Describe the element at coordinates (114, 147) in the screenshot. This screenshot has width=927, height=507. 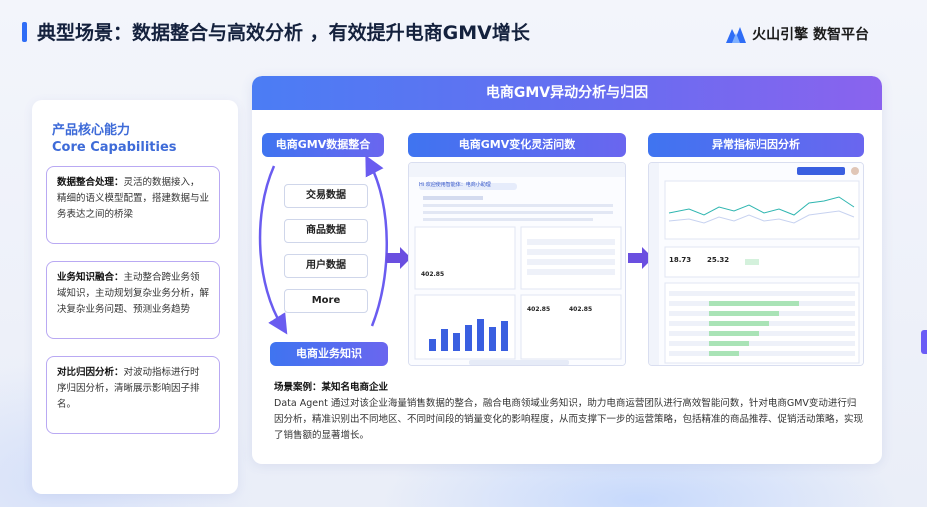
I see `capabilities-title-en: Core Capabilities` at that location.